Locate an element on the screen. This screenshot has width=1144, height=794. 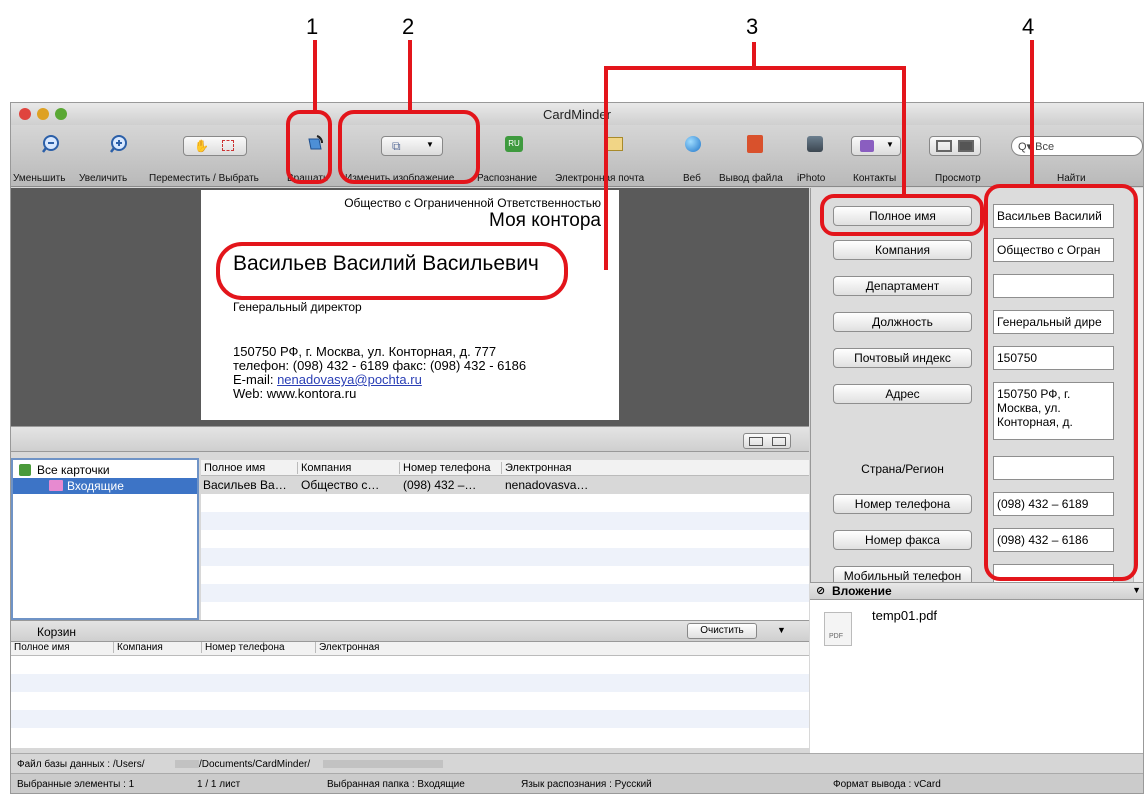
chevron-down-icon: ▼ is located at coordinates (430, 144).